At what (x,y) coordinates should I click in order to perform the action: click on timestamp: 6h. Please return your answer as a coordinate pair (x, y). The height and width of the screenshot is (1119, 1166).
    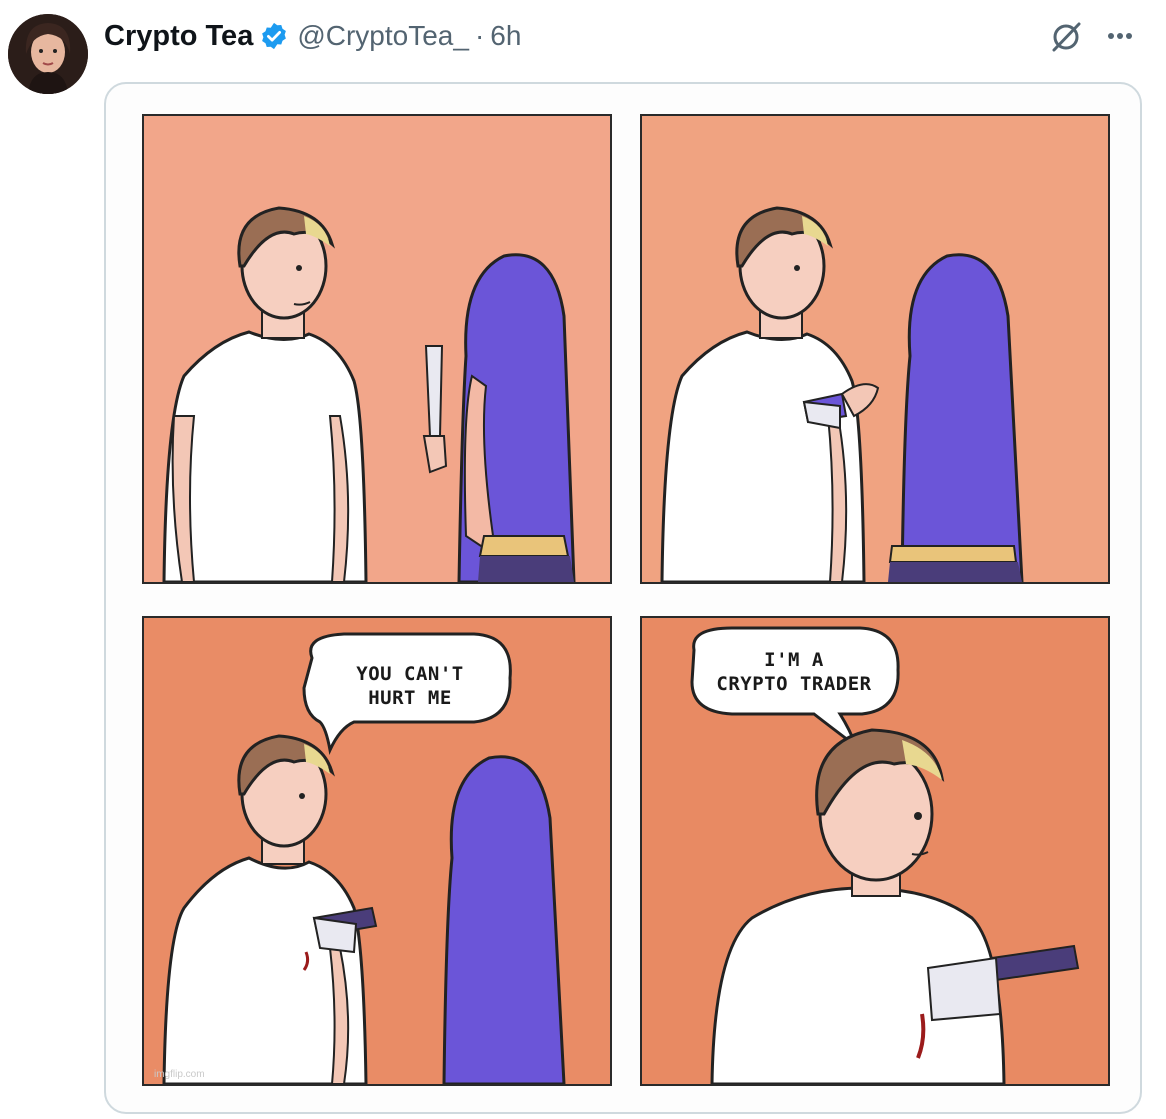
    Looking at the image, I should click on (505, 36).